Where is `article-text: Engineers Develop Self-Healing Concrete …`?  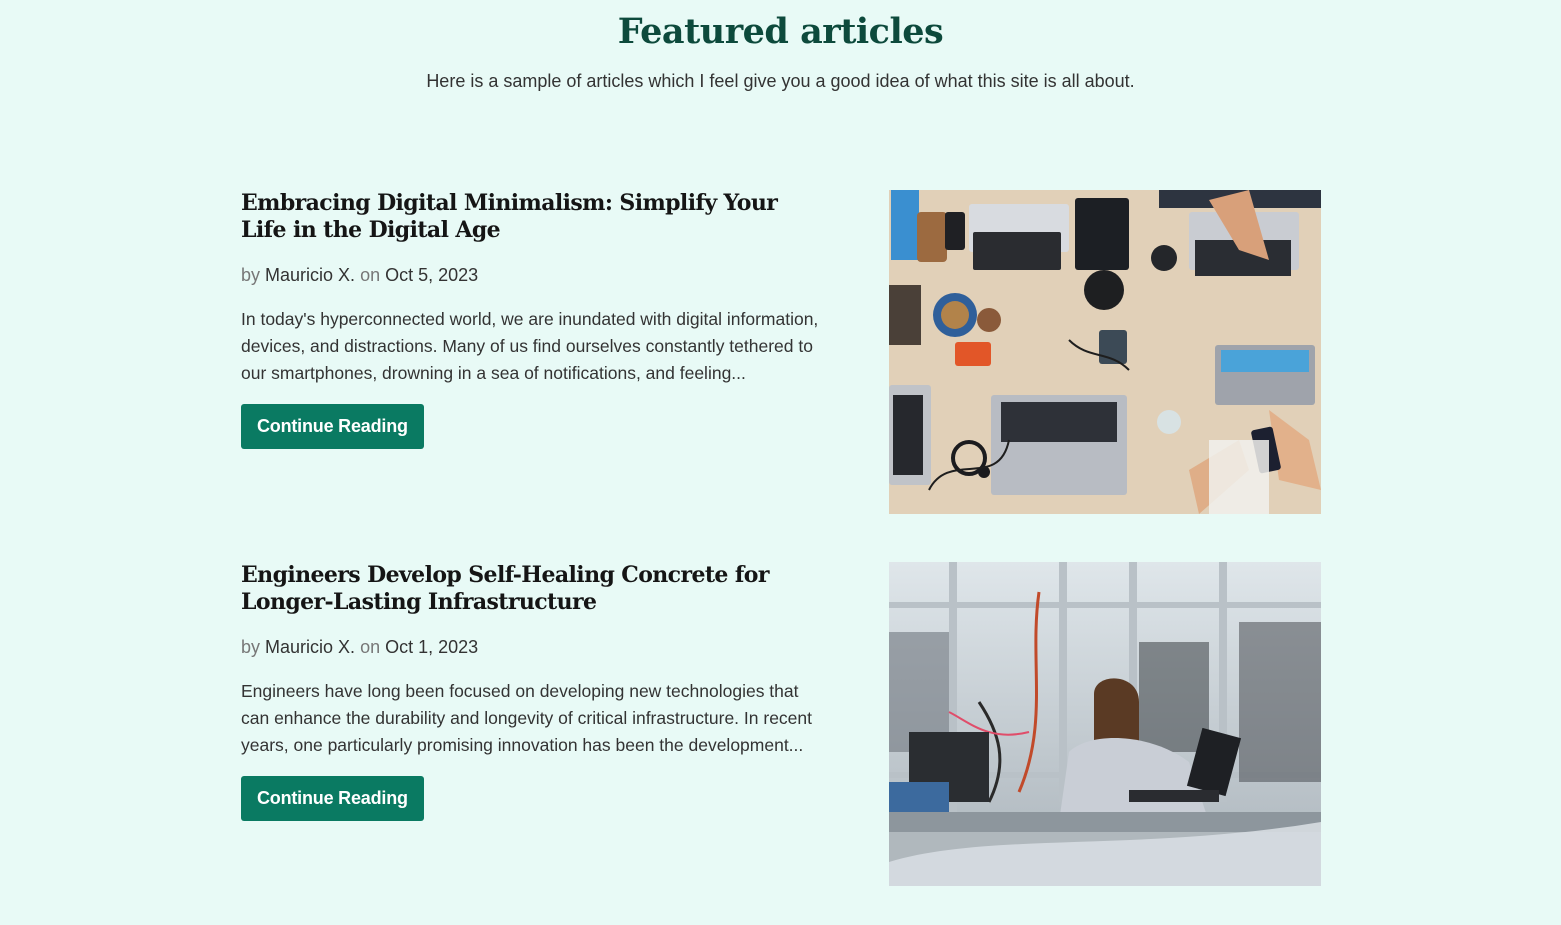 article-text: Engineers Develop Self-Healing Concrete … is located at coordinates (533, 691).